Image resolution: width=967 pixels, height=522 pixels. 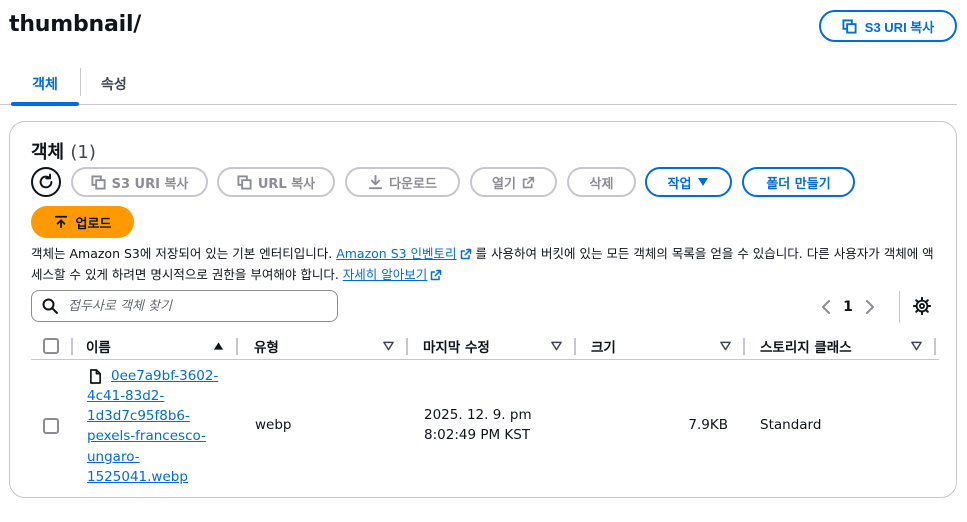 What do you see at coordinates (603, 346) in the screenshot?
I see `column-header-size: 크기` at bounding box center [603, 346].